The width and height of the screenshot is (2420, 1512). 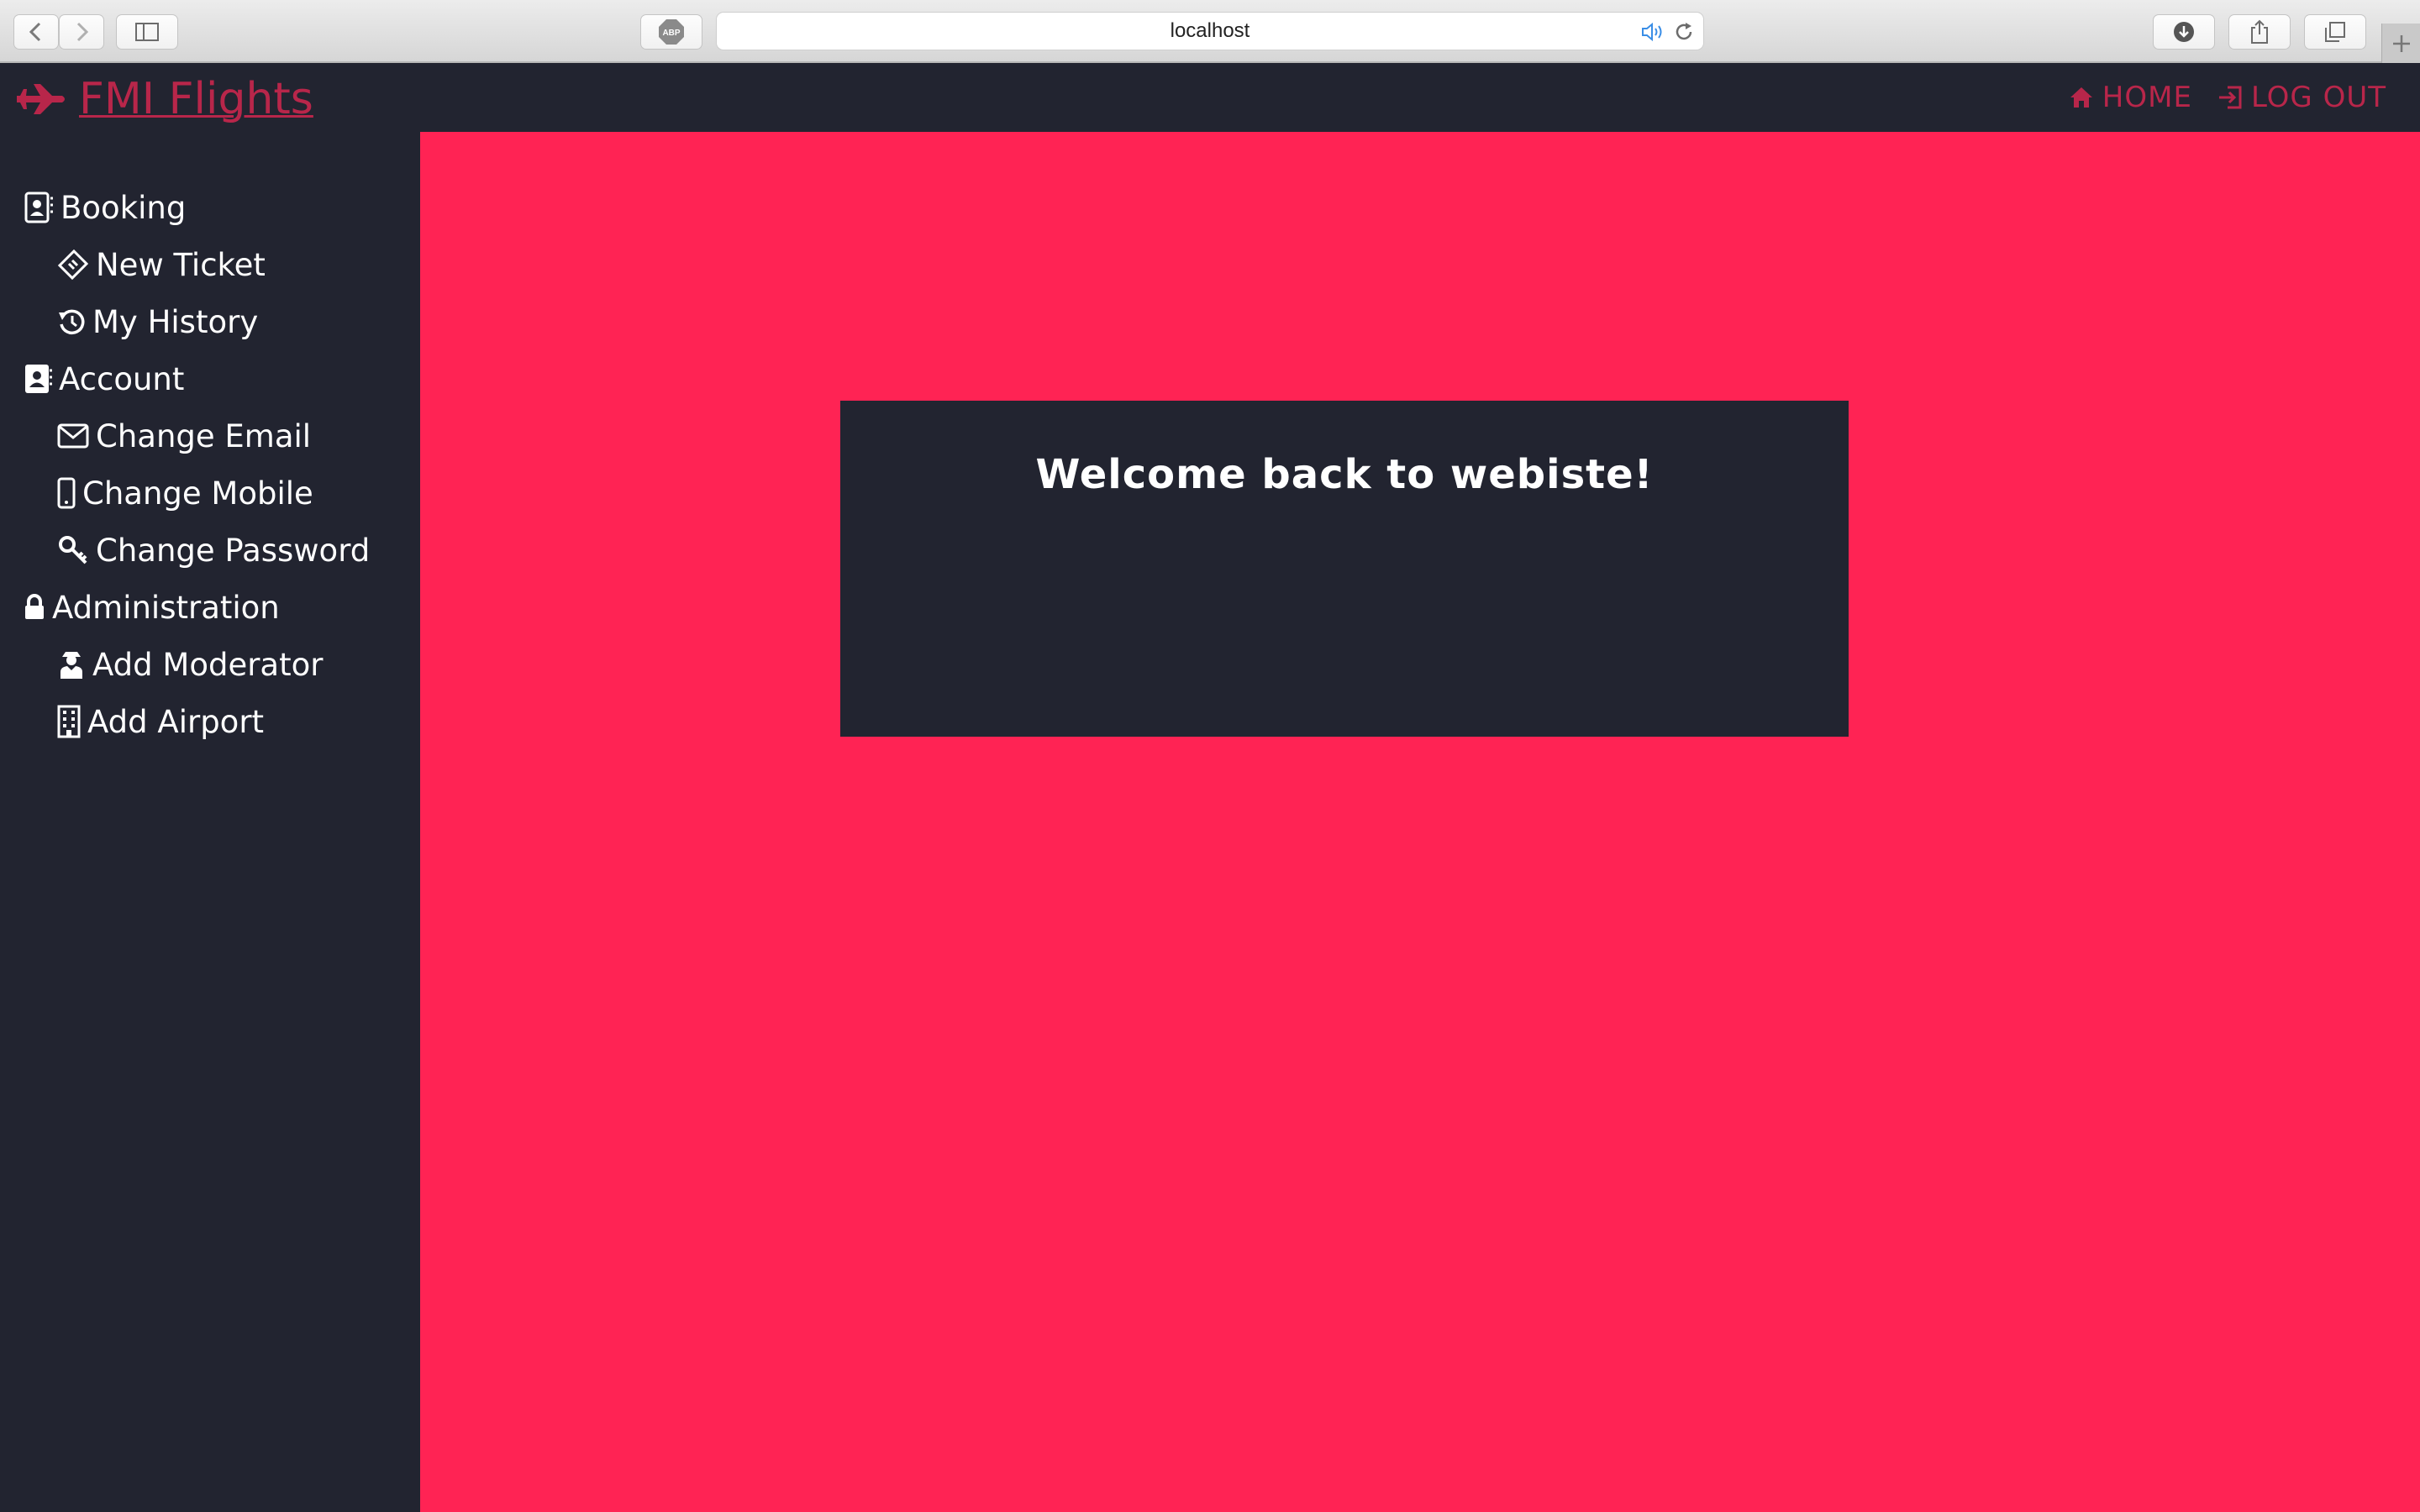 What do you see at coordinates (208, 664) in the screenshot?
I see `sidebar-item-label: Add Moderator` at bounding box center [208, 664].